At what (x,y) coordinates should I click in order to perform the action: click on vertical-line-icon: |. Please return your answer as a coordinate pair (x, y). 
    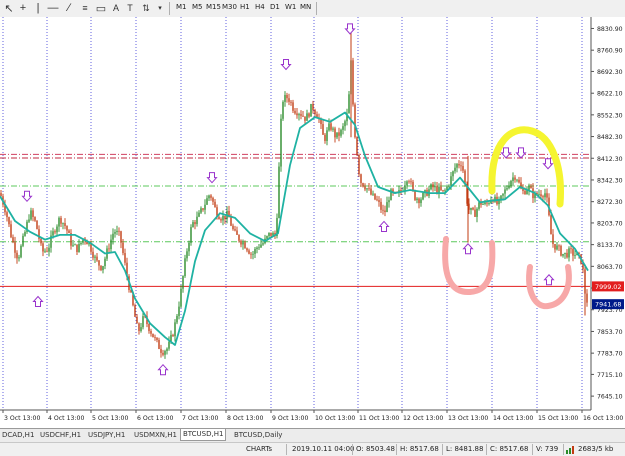
    Looking at the image, I should click on (38, 8).